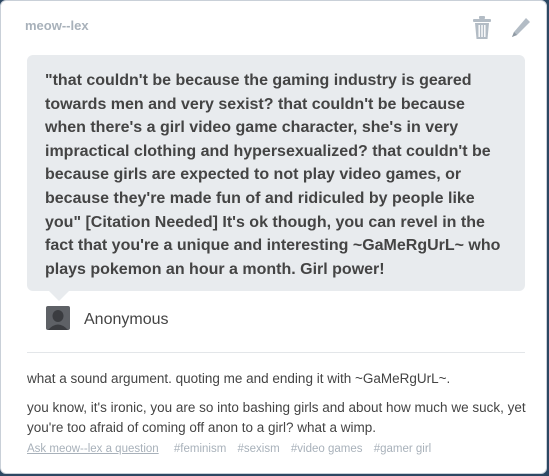 The image size is (549, 476). Describe the element at coordinates (59, 296) in the screenshot. I see `bubble-tail` at that location.